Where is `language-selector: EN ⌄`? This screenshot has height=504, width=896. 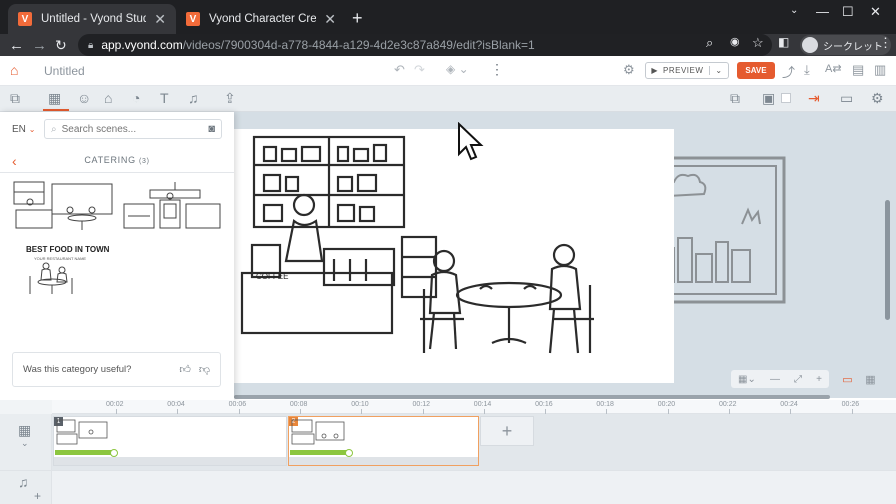 language-selector: EN ⌄ is located at coordinates (23, 129).